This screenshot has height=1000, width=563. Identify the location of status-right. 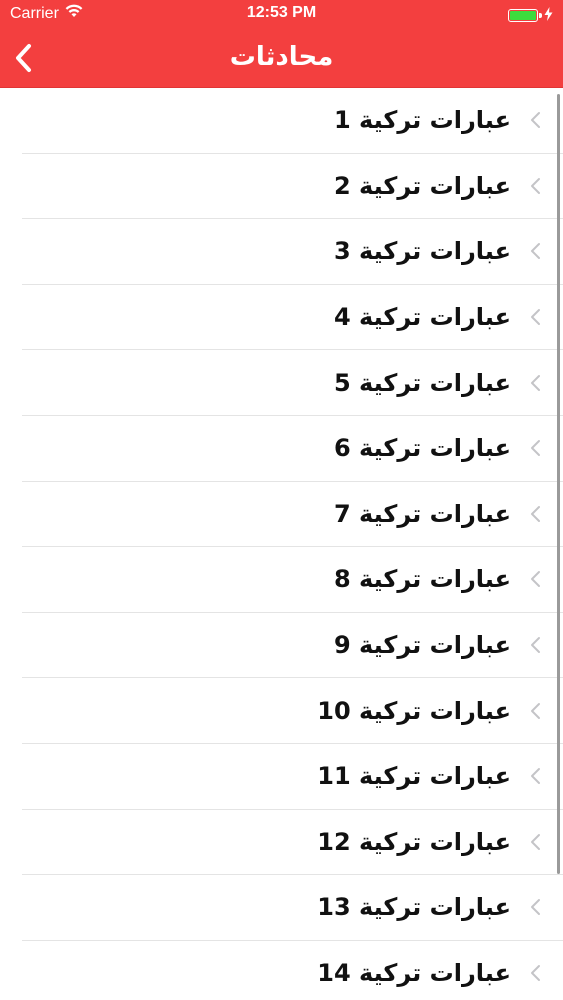
(530, 15).